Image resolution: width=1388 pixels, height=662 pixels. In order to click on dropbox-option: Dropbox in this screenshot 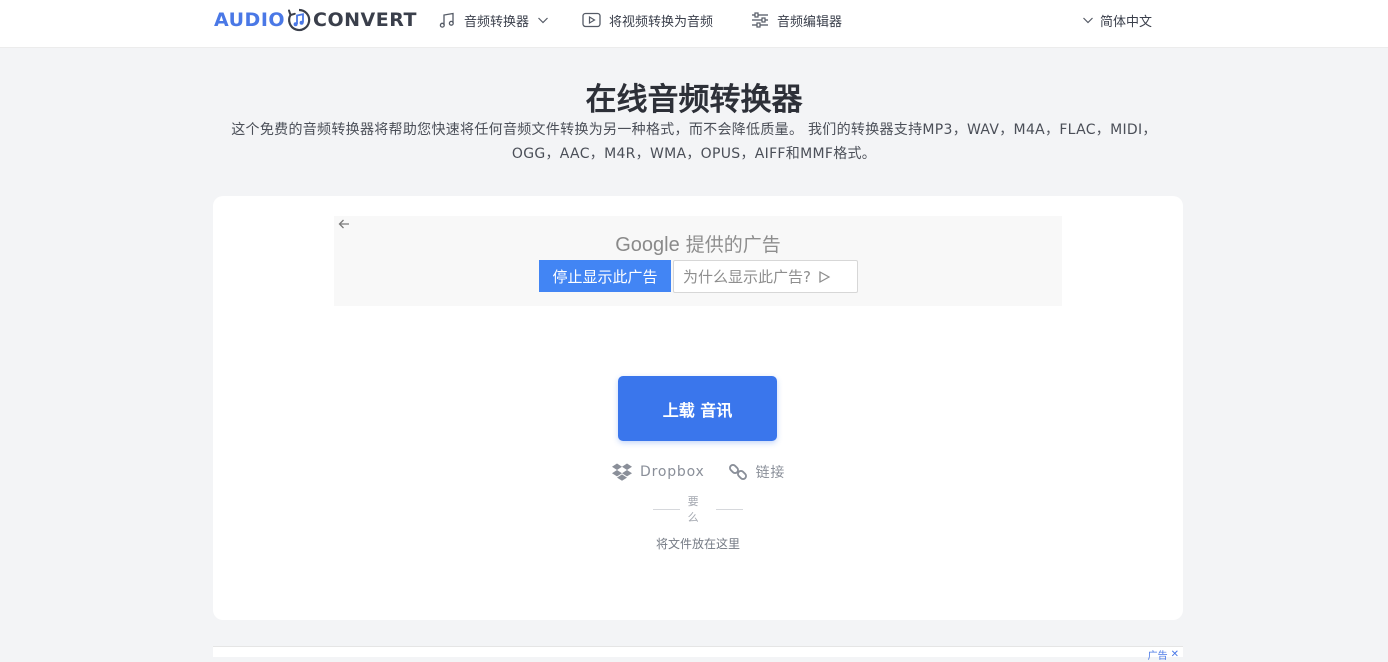, I will do `click(658, 472)`.